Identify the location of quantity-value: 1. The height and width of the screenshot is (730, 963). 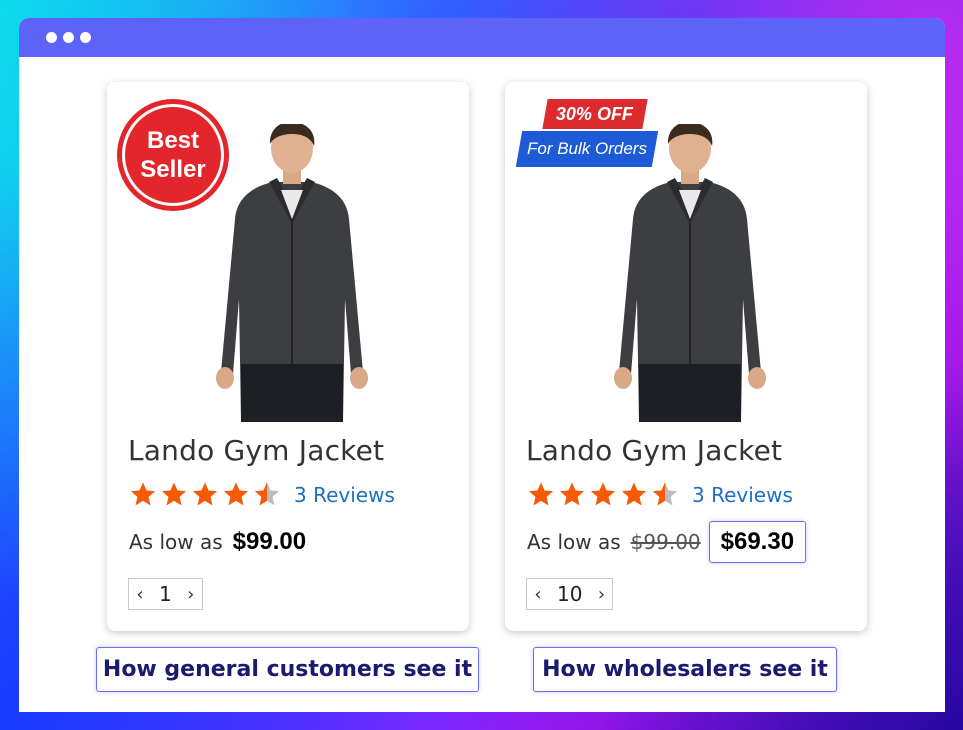
(165, 594).